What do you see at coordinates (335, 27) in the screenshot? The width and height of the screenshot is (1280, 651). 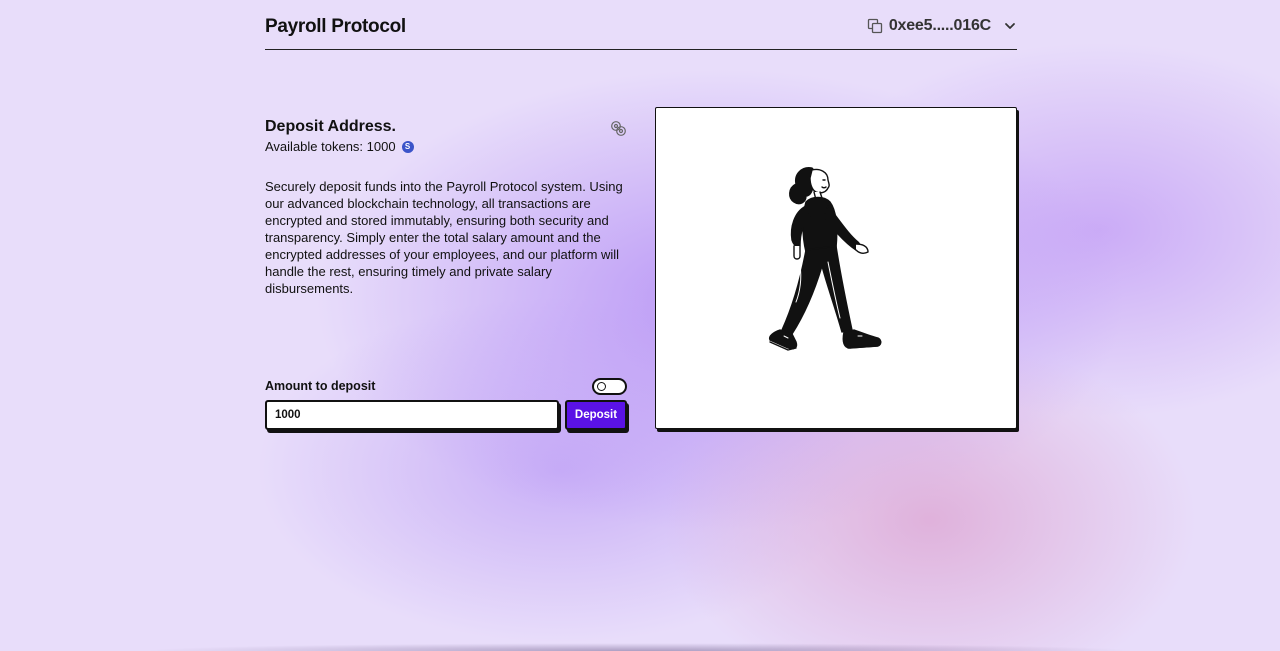 I see `app-title: Payroll Protocol` at bounding box center [335, 27].